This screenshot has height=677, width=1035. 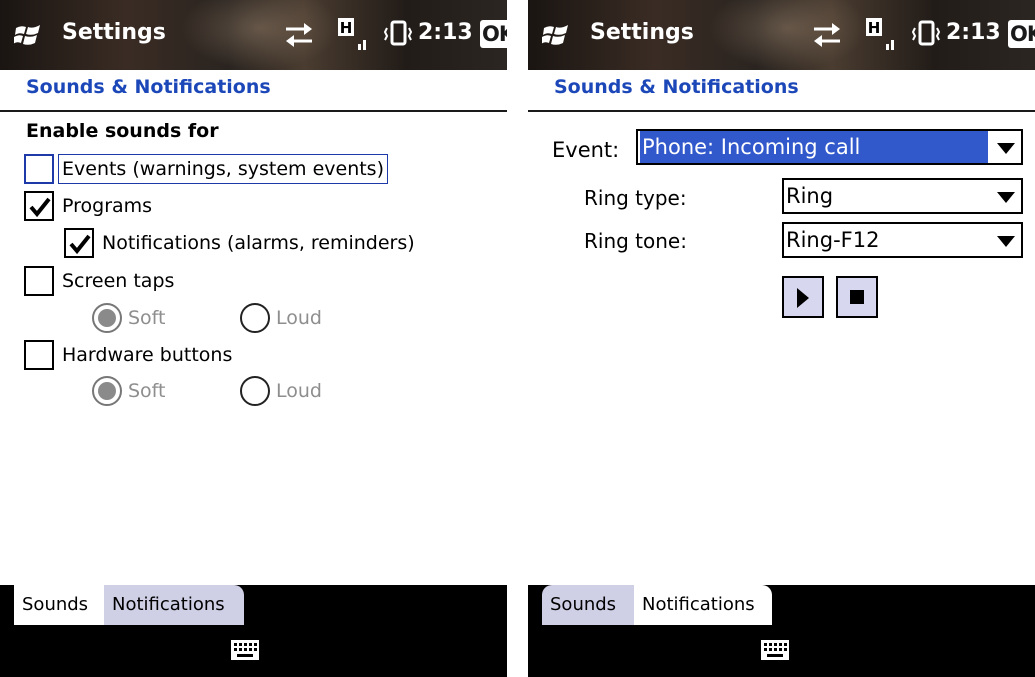 I want to click on ring-type-value: Ring, so click(x=810, y=196).